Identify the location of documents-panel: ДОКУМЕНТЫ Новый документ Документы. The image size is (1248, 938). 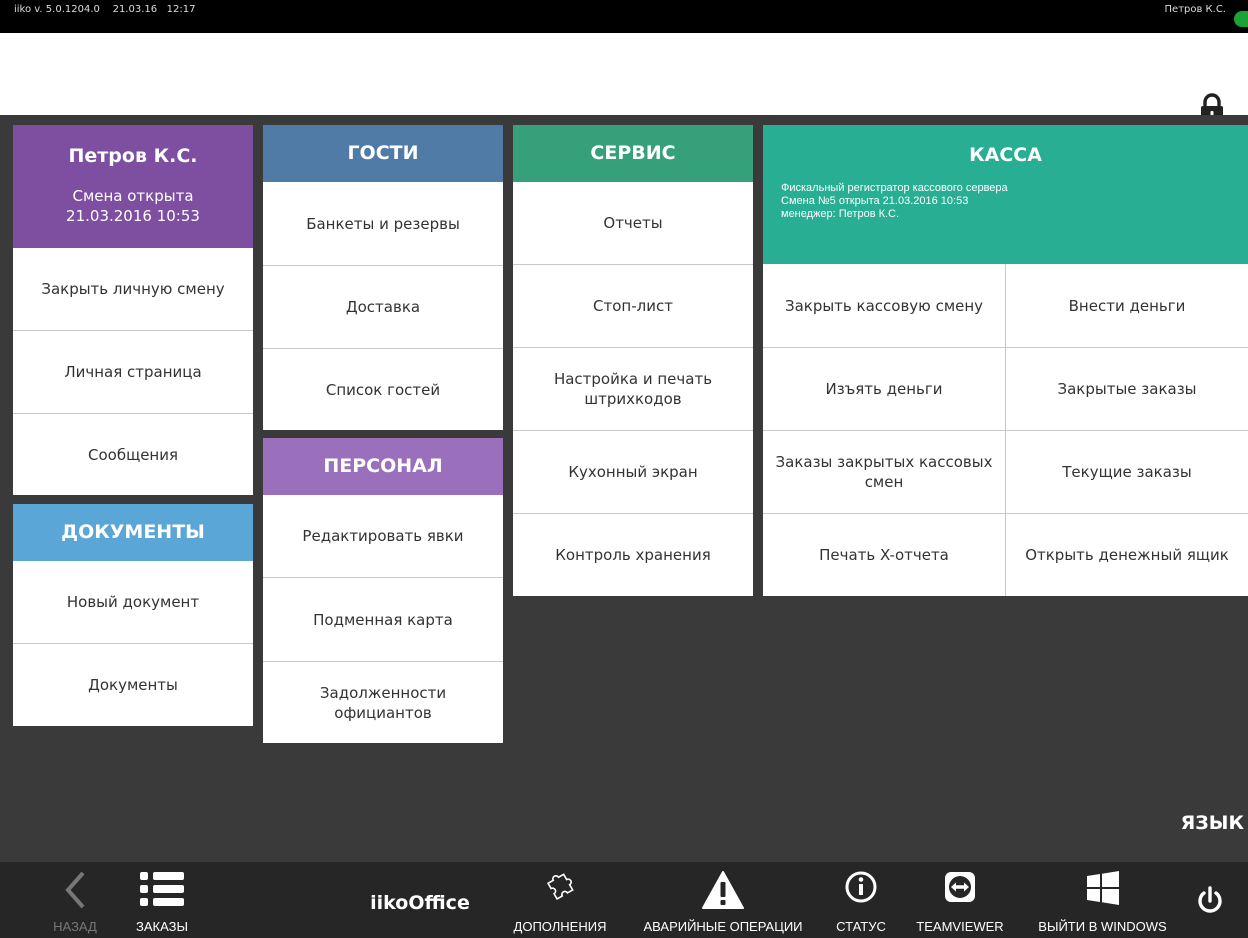
(133, 615).